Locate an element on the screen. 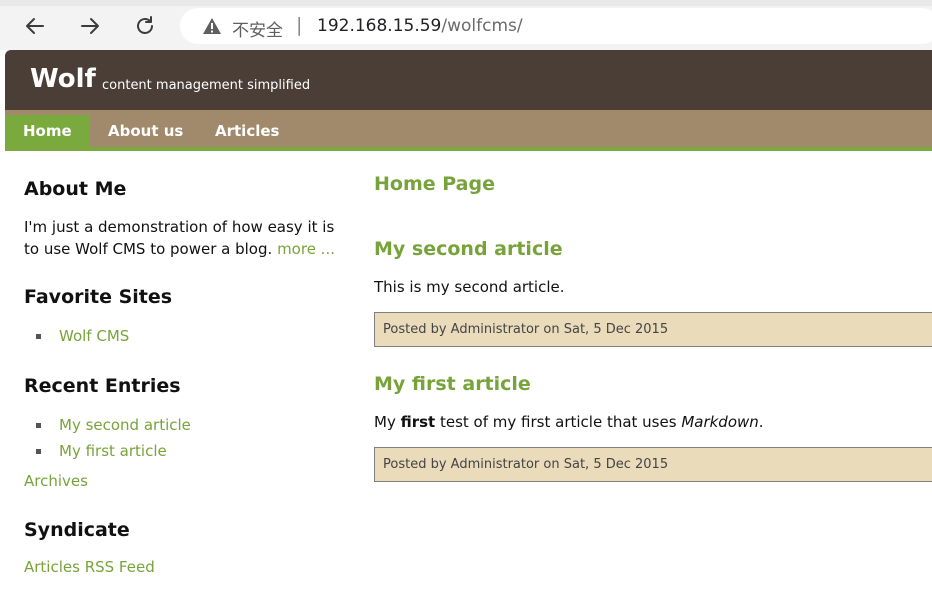 This screenshot has width=932, height=610. list-item: My second article is located at coordinates (180, 425).